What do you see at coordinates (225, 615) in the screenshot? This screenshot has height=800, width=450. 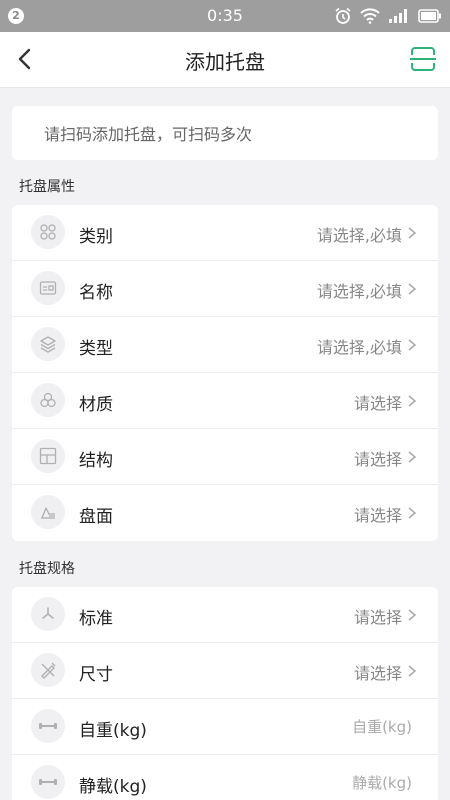 I see `row-standard: 标准 请选择` at bounding box center [225, 615].